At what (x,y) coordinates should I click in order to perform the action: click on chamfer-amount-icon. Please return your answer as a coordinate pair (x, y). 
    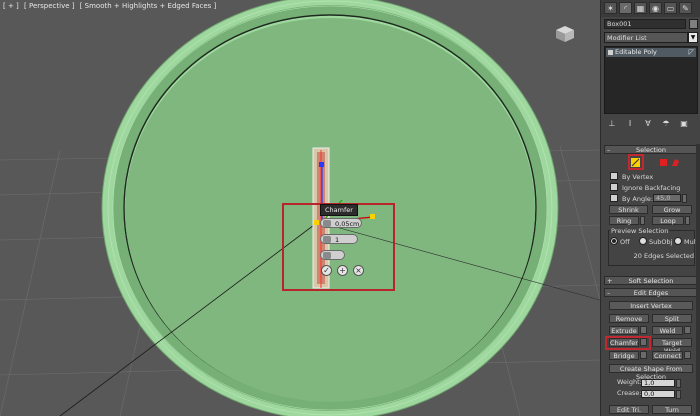
    Looking at the image, I should click on (327, 223).